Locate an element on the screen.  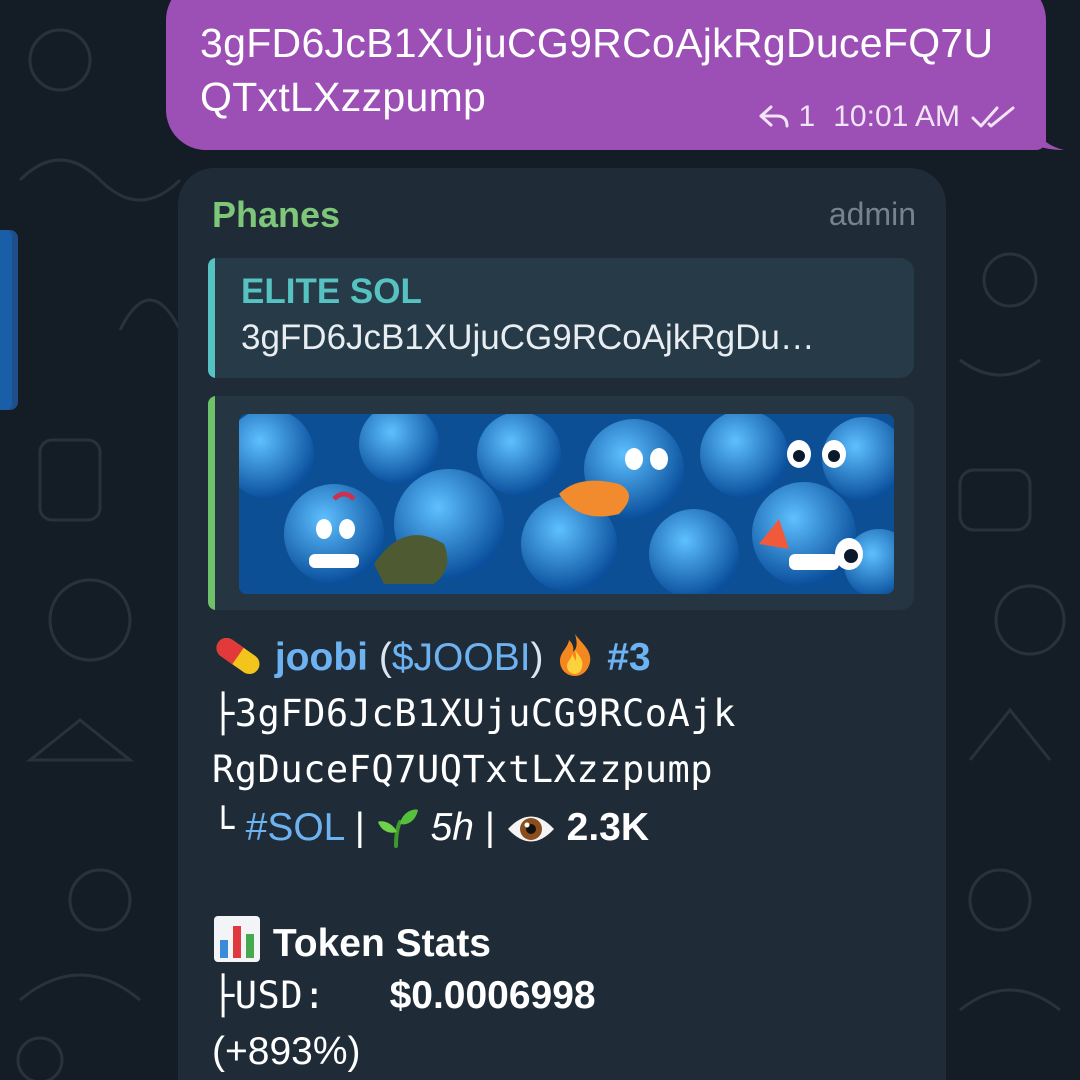
bar-chart-emoji-icon is located at coordinates (237, 939).